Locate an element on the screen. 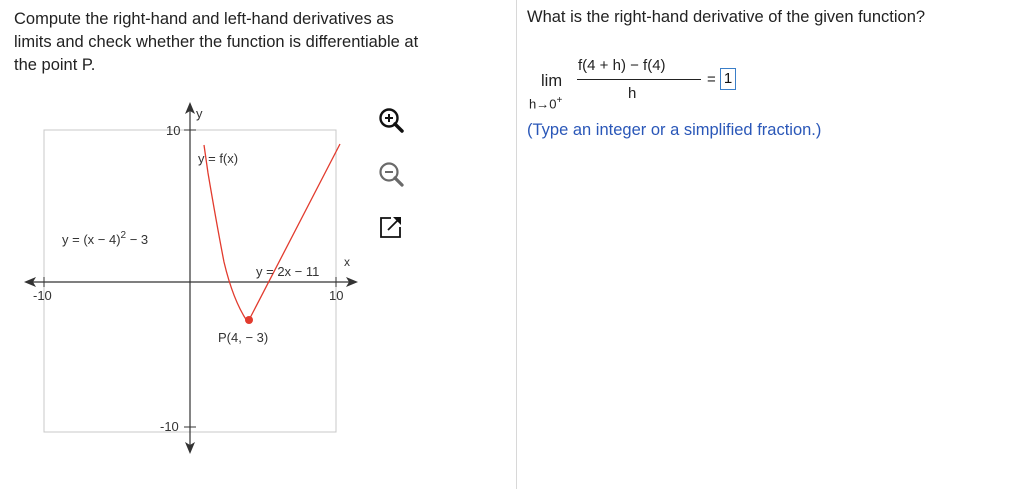 The image size is (1024, 489). limit-formula: f(4 + h) − f(4) h lim h→0+ = 1 is located at coordinates (727, 85).